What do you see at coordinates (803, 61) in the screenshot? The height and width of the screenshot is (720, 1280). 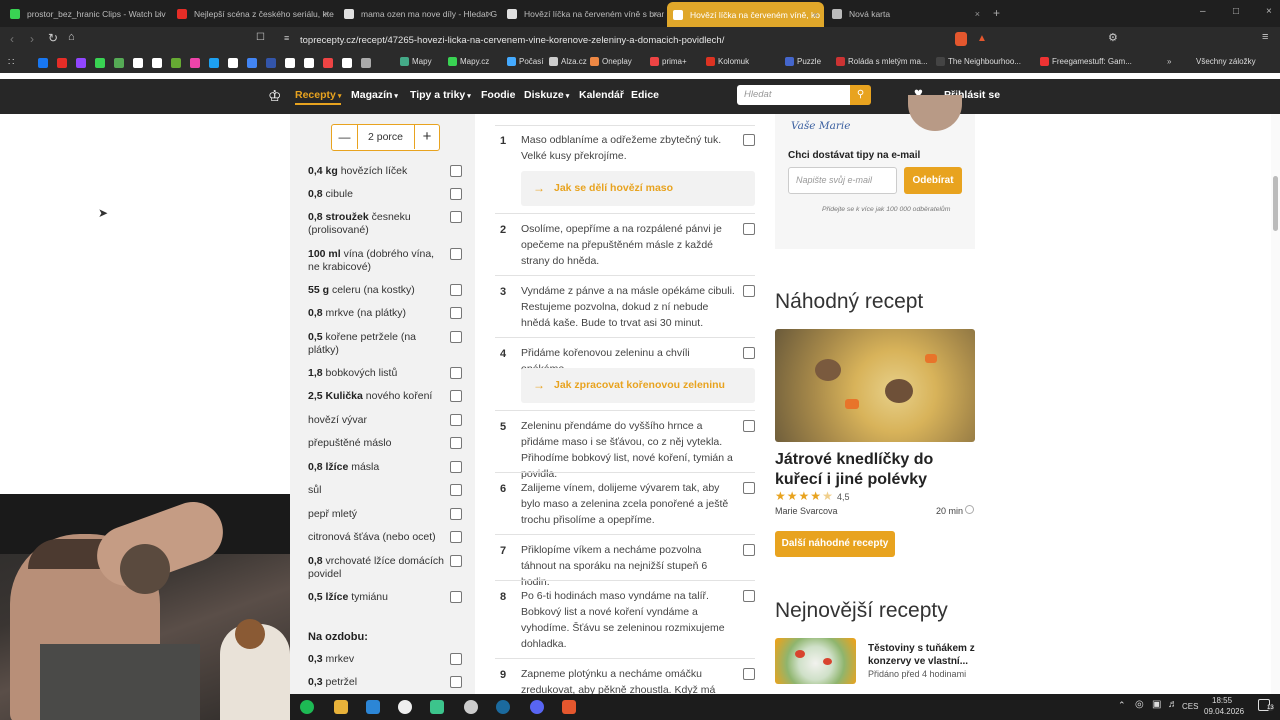 I see `bookmark-item: Puzzle` at bounding box center [803, 61].